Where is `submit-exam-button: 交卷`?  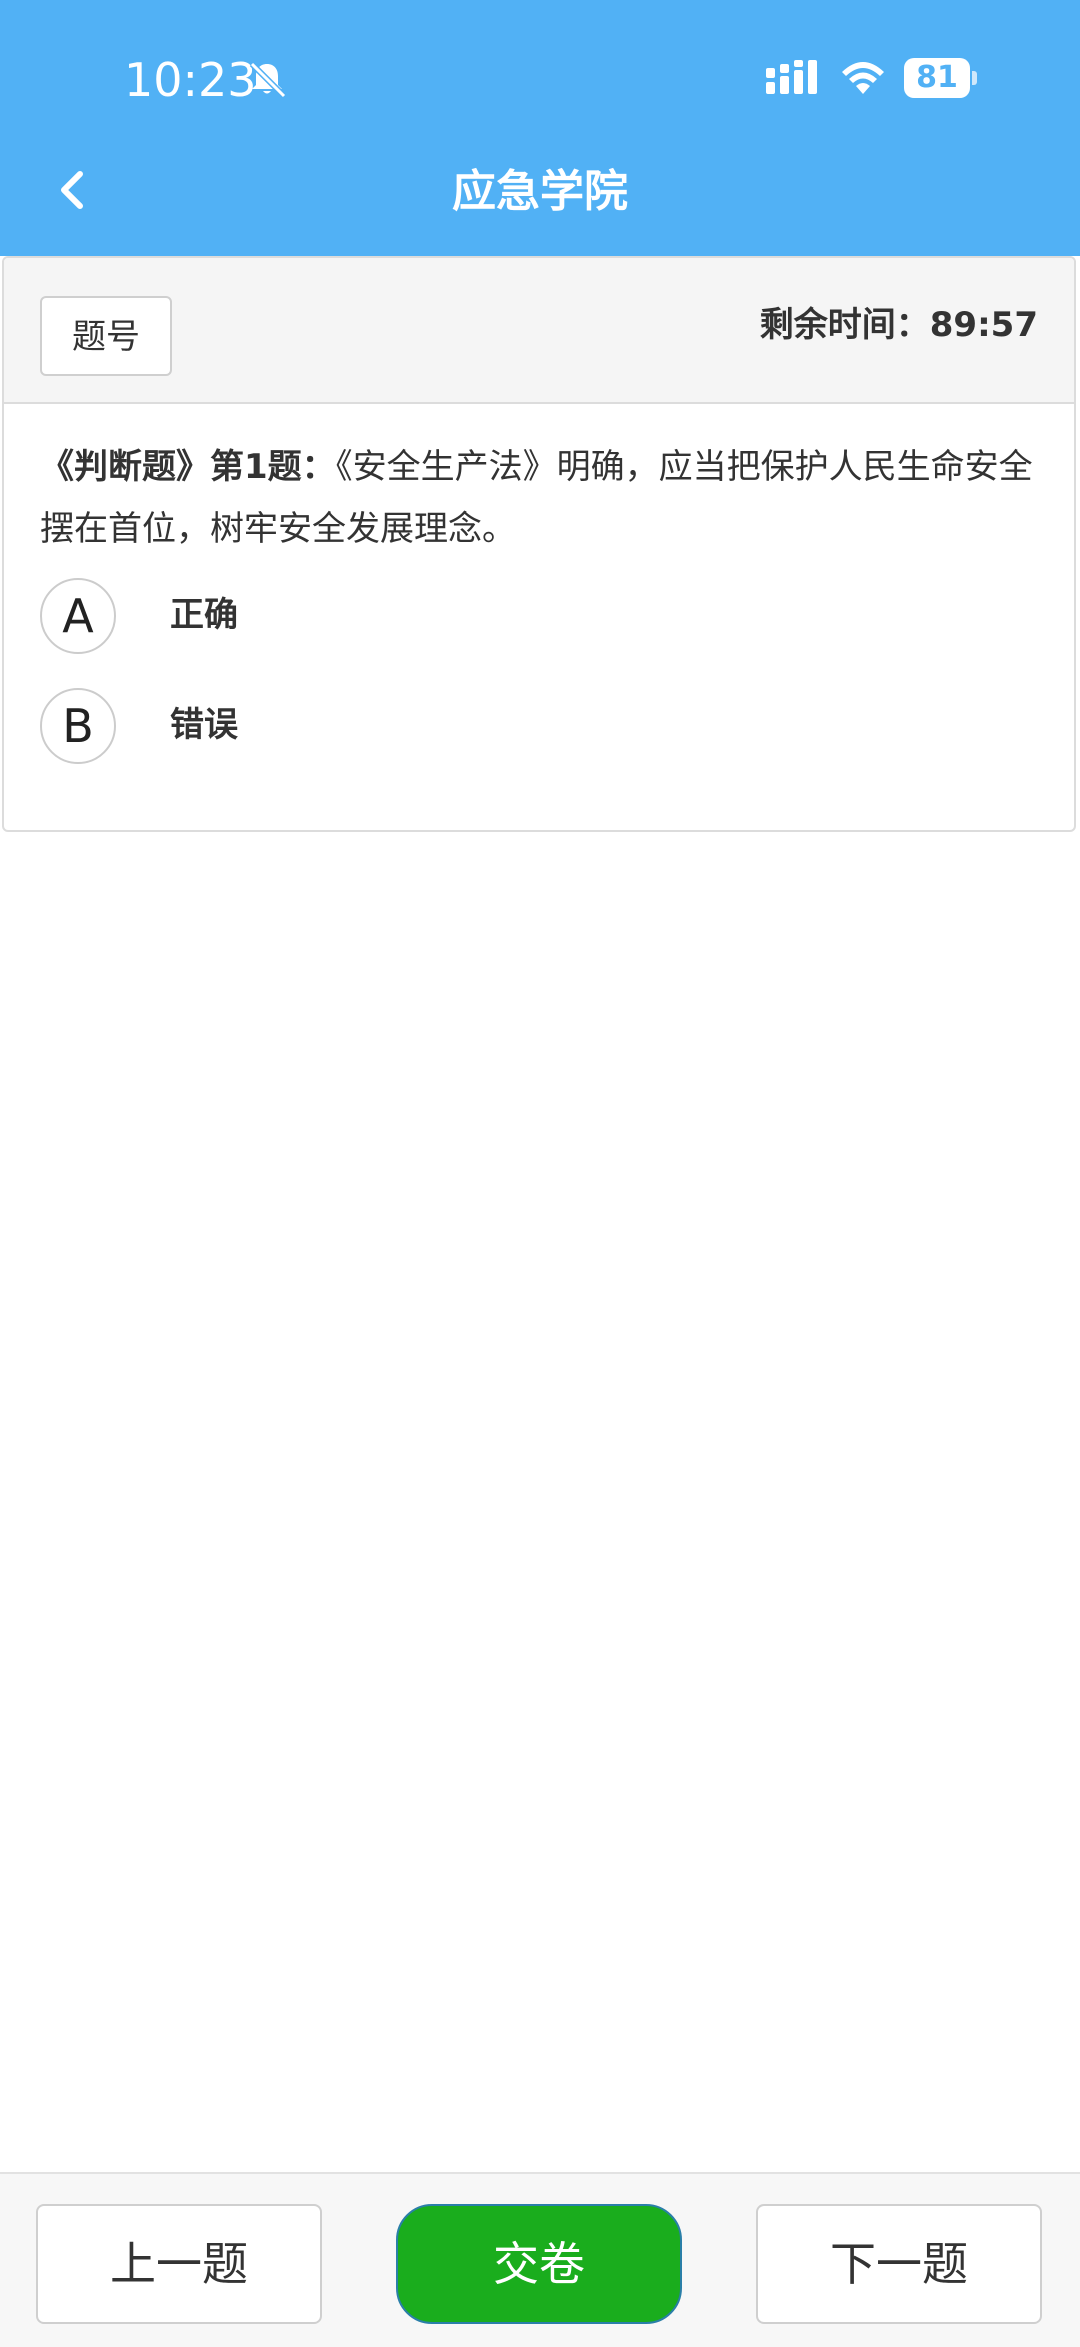
submit-exam-button: 交卷 is located at coordinates (539, 2264).